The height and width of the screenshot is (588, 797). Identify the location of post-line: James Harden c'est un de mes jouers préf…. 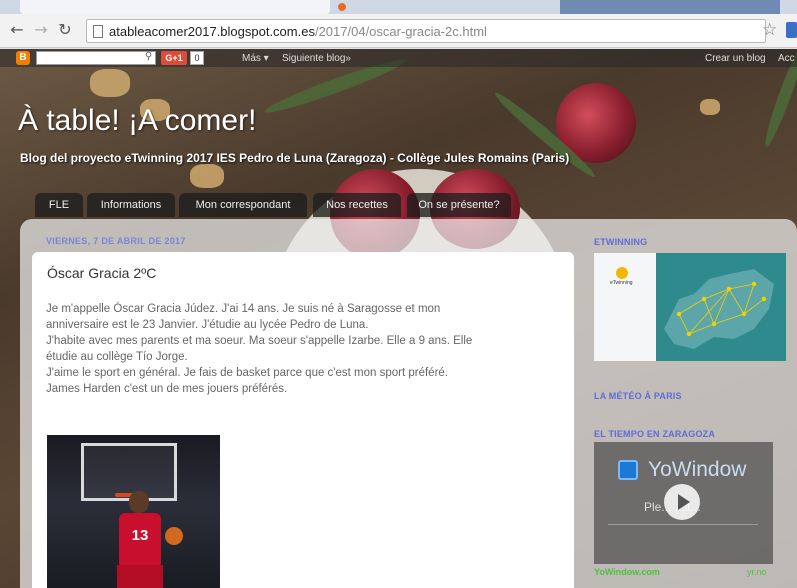
(167, 389).